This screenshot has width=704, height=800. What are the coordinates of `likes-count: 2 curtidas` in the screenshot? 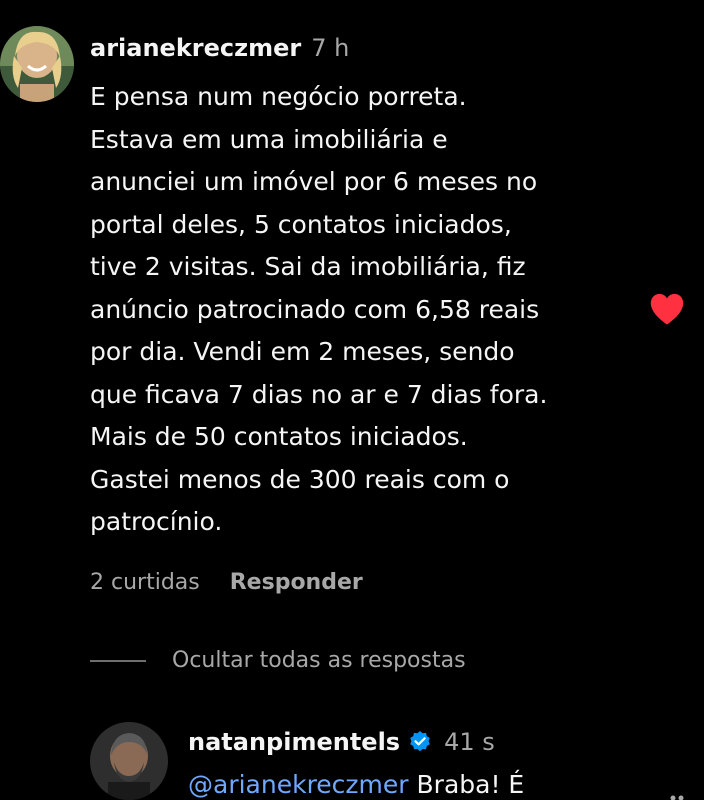 It's located at (145, 582).